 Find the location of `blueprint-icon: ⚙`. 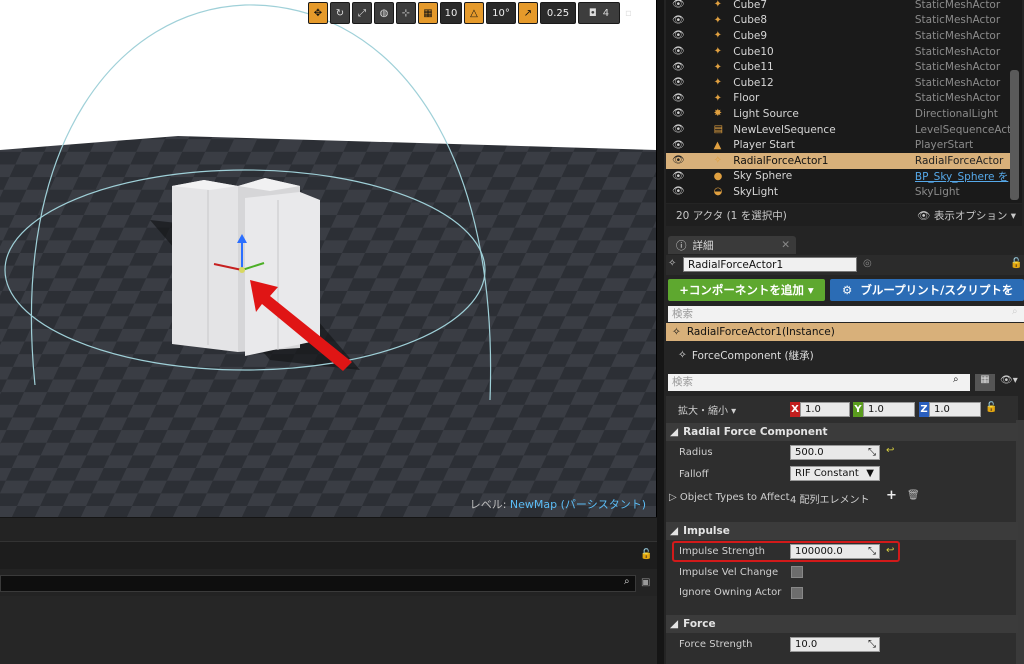

blueprint-icon: ⚙ is located at coordinates (847, 290).